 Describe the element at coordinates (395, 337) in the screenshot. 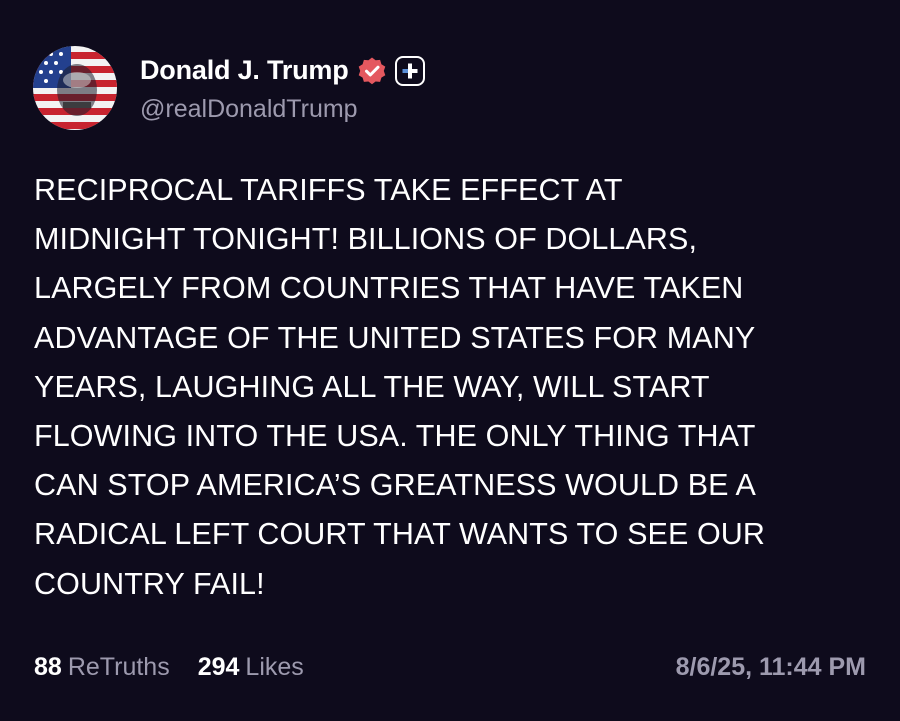

I see `post-text-line: ADVANTAGE OF THE UNITED STATES FOR MANY` at that location.